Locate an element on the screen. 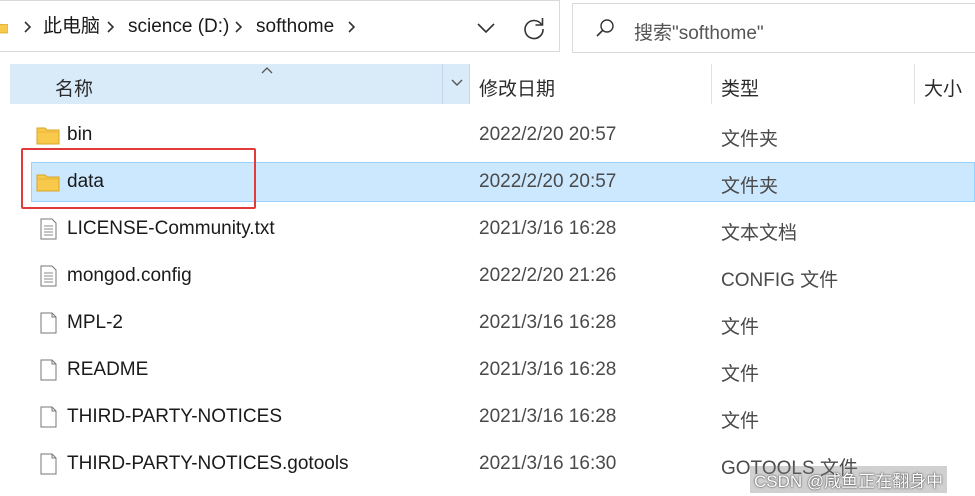 This screenshot has height=496, width=975. column-header-name: 名称 is located at coordinates (240, 84).